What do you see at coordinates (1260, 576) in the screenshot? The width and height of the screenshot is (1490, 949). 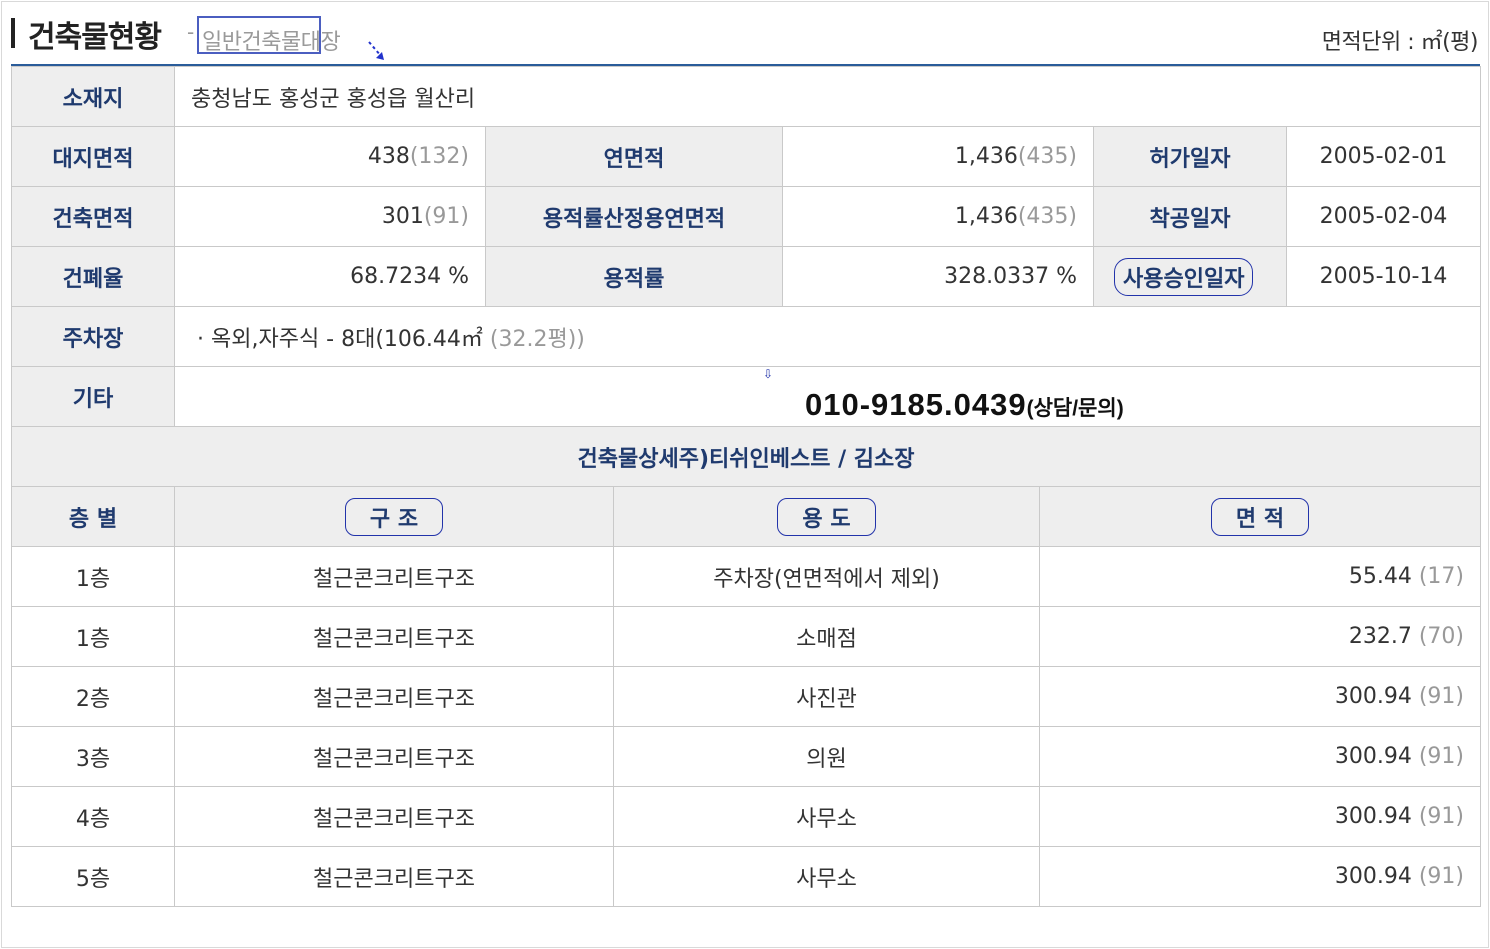 I see `area-cell: 55.44 (17)` at bounding box center [1260, 576].